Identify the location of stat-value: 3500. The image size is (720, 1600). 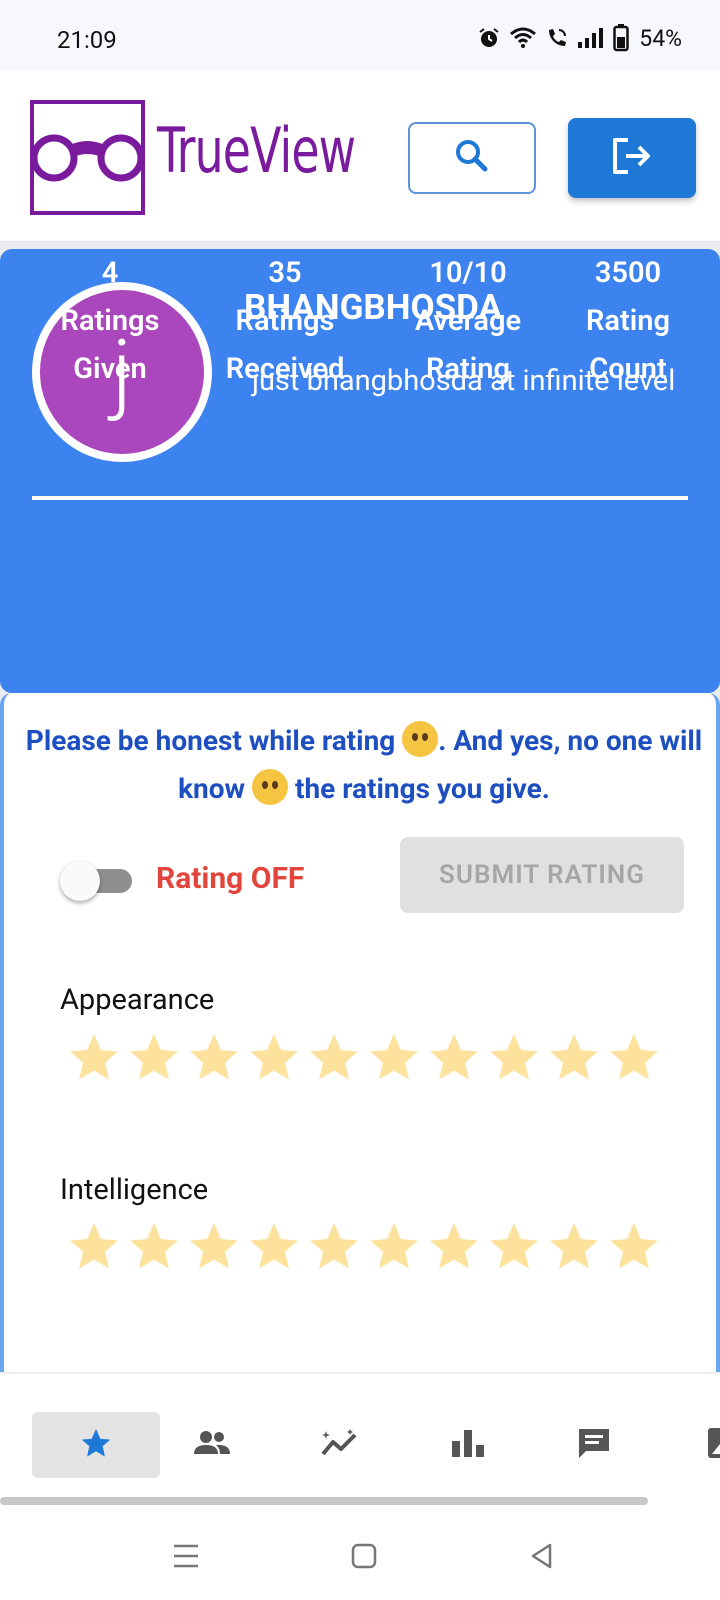
(628, 273).